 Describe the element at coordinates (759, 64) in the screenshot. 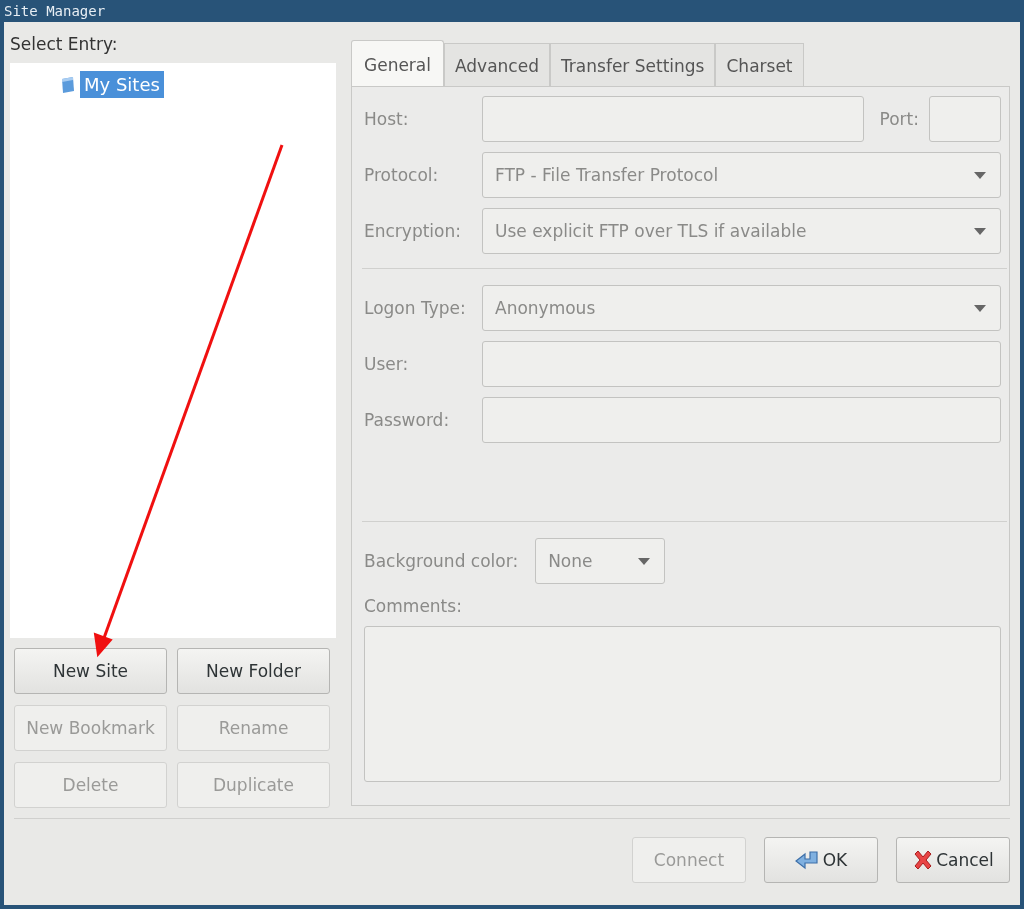

I see `tab: Charset` at that location.